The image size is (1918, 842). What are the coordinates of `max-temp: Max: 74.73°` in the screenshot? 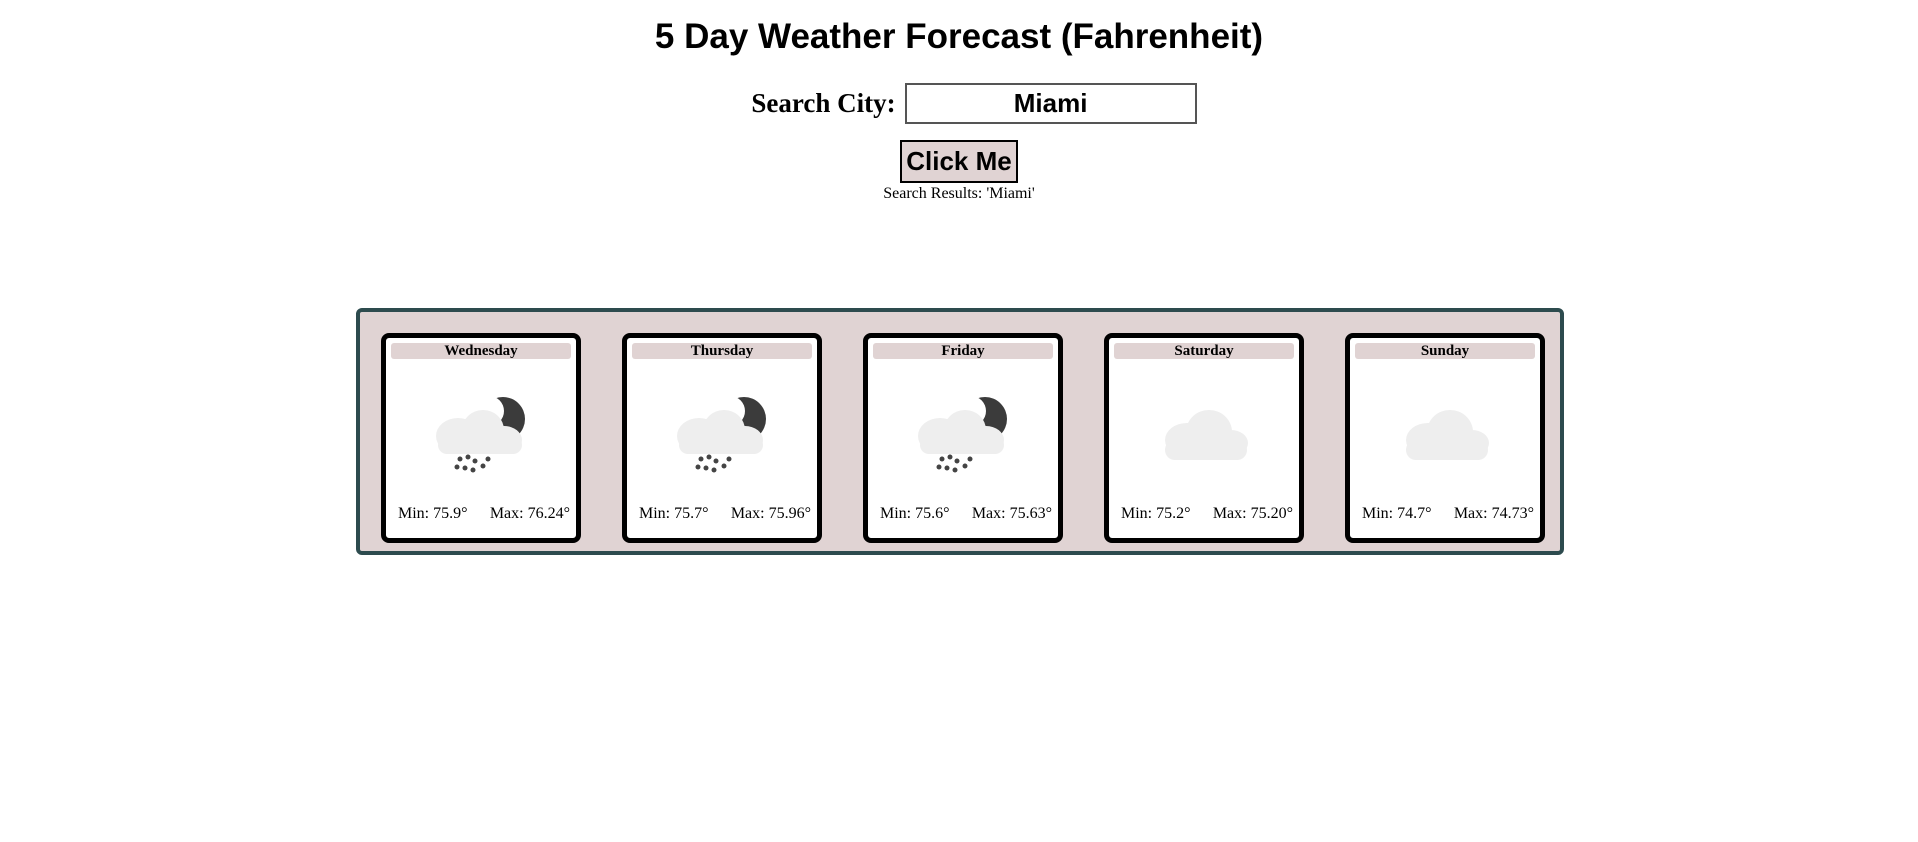 It's located at (1493, 513).